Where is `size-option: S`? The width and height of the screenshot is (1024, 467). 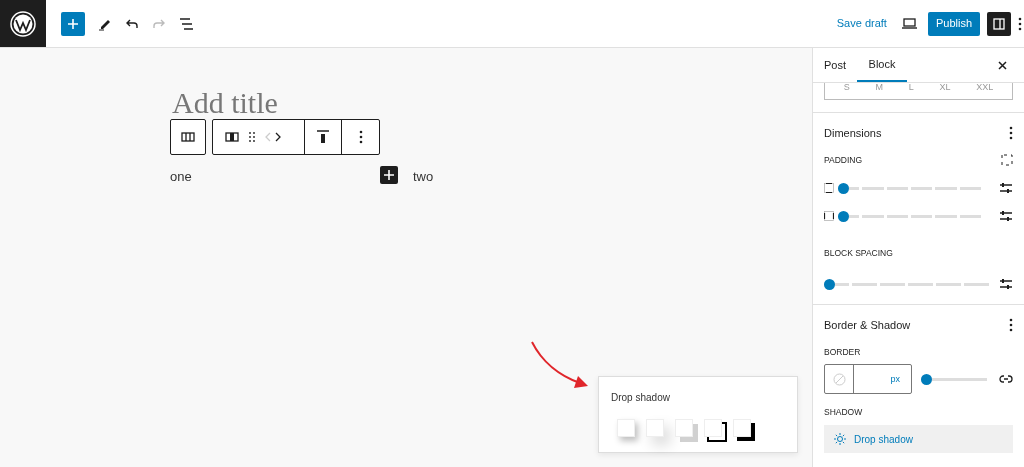
size-option: S is located at coordinates (846, 87).